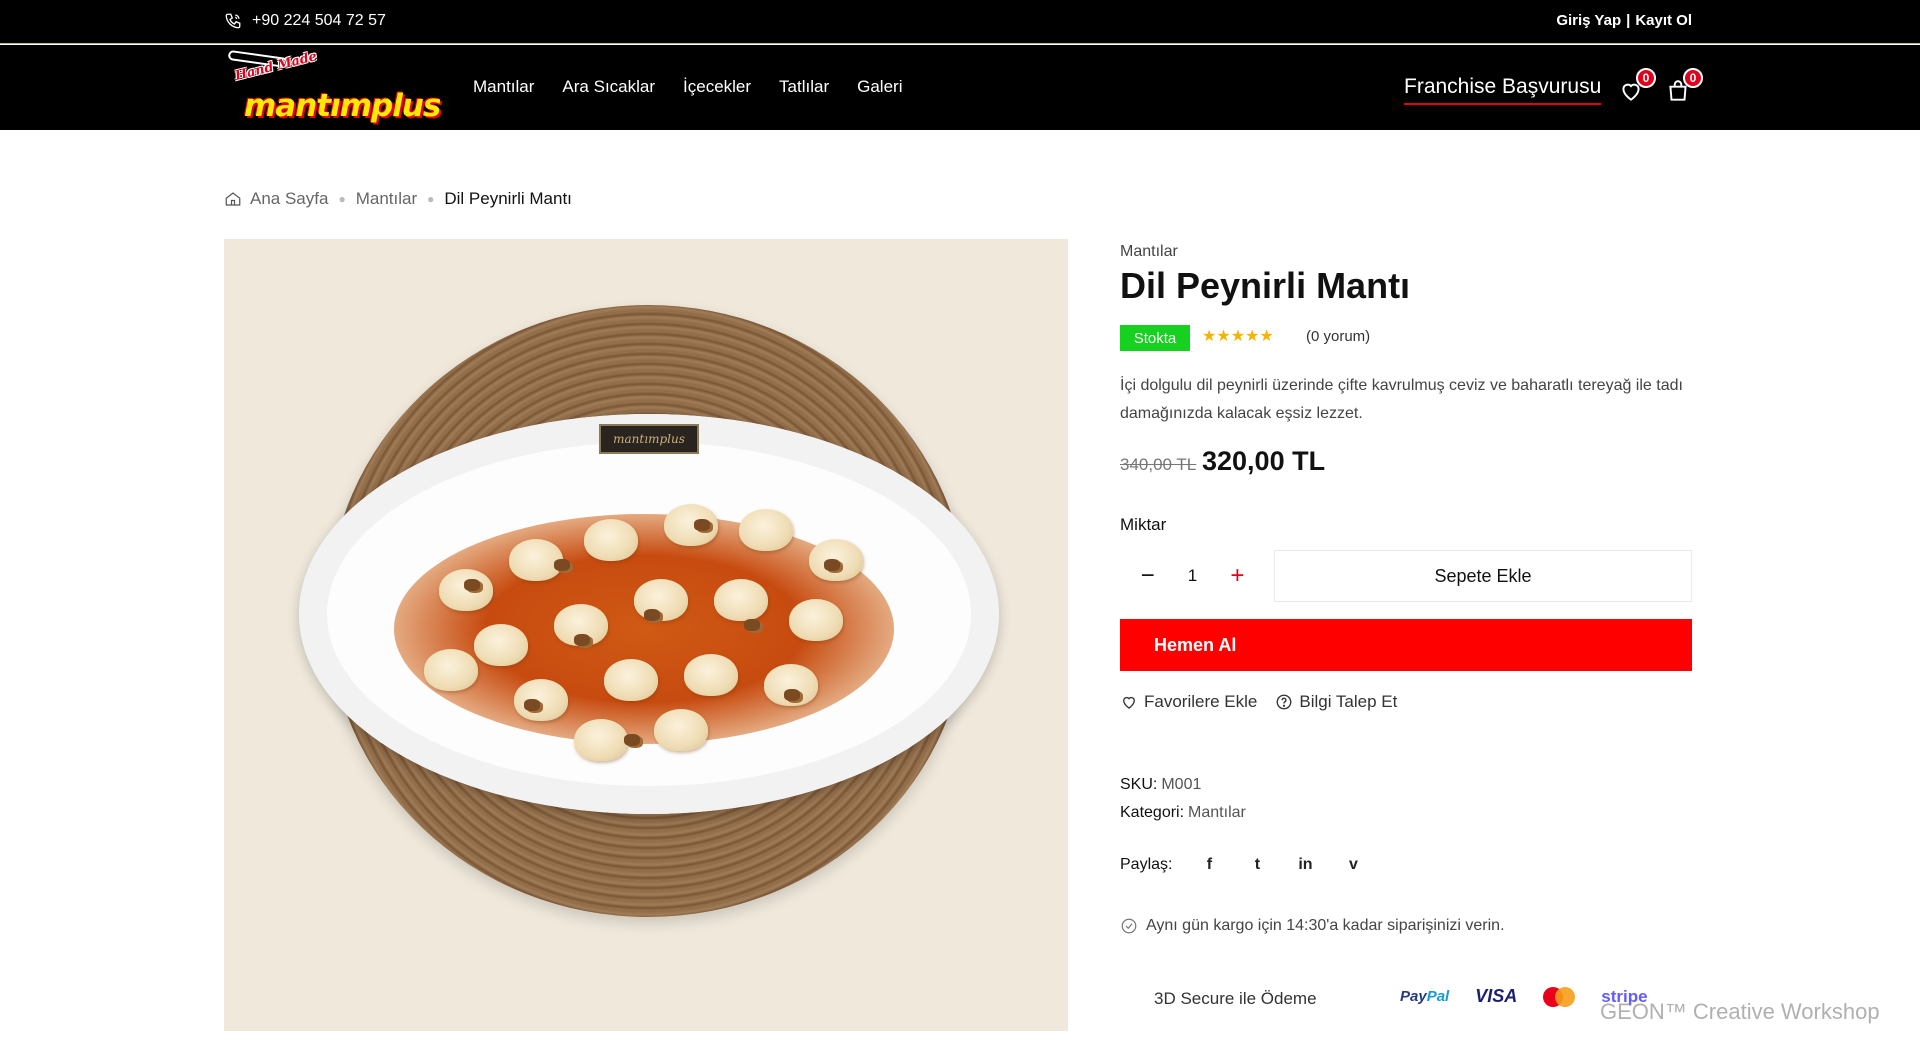 Image resolution: width=1920 pixels, height=1050 pixels. Describe the element at coordinates (1281, 865) in the screenshot. I see `share-icons: f t in v` at that location.